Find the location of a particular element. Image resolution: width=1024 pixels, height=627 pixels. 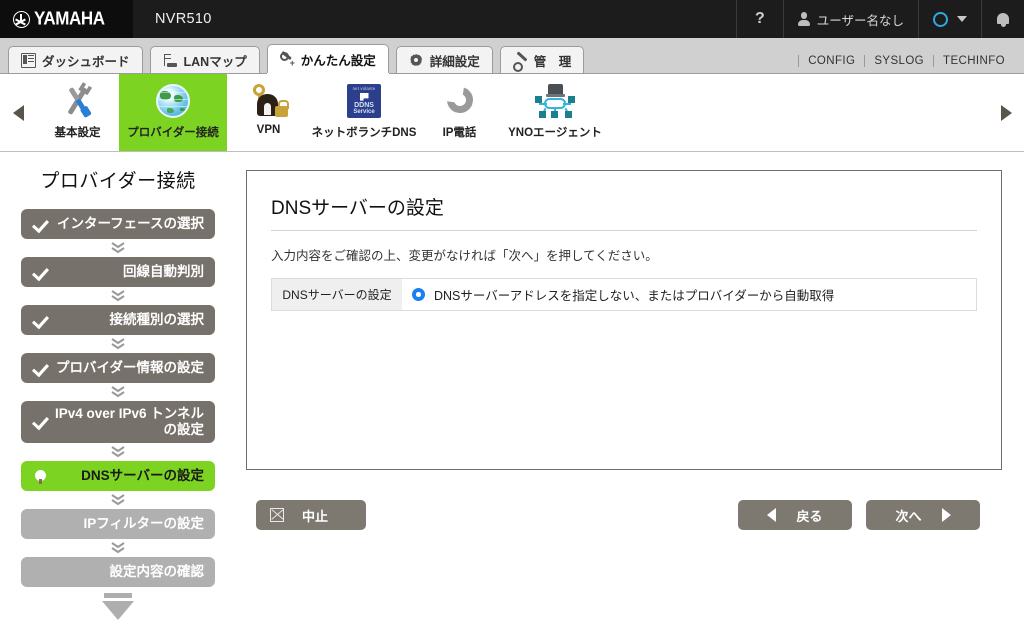

brand-block: YAMAHA is located at coordinates (66, 19).